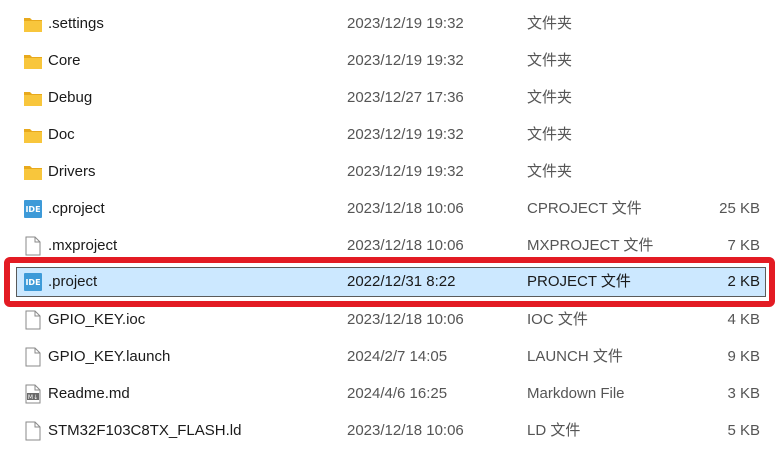  What do you see at coordinates (576, 393) in the screenshot?
I see `file-type: Markdown File` at bounding box center [576, 393].